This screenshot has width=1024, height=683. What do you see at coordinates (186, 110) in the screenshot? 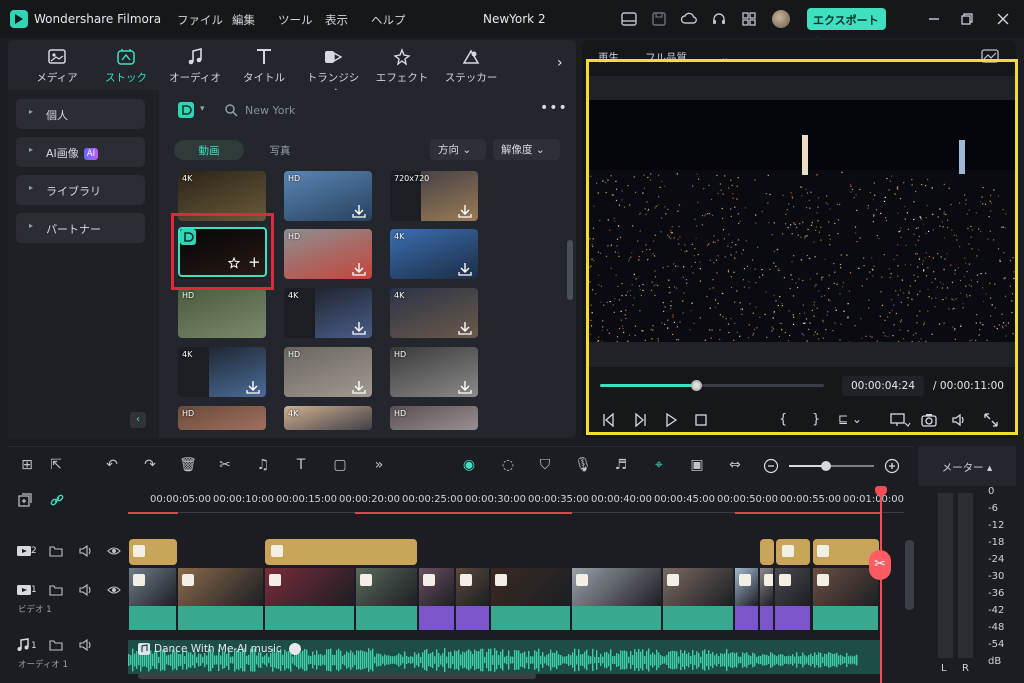
I see `source-provider-icon` at bounding box center [186, 110].